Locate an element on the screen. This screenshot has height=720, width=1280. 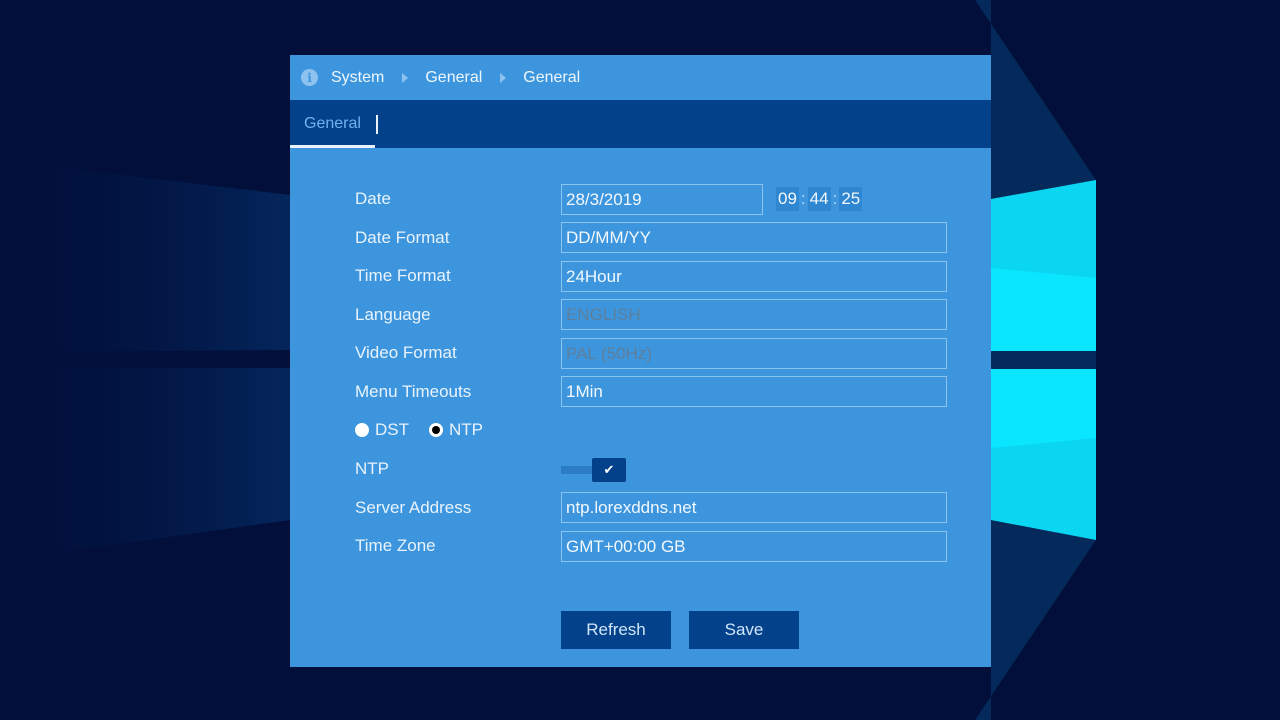
server-address-label: Server Address is located at coordinates (413, 507).